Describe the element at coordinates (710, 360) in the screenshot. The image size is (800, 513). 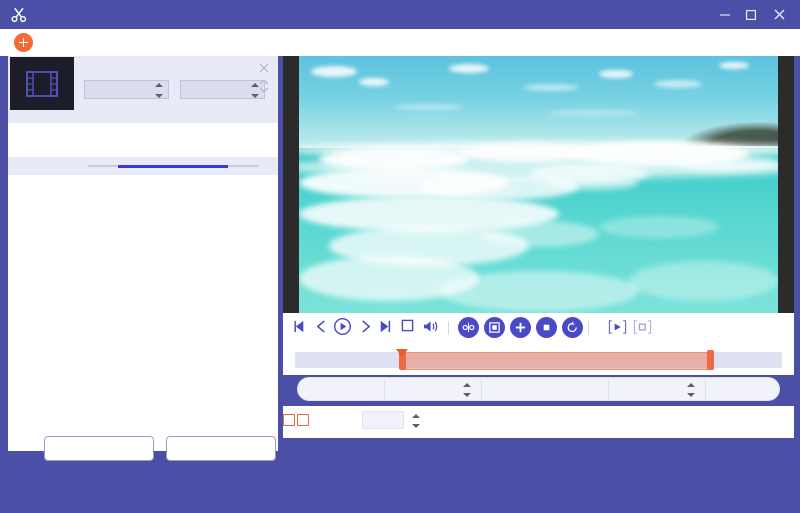
I see `trim-handle-right` at that location.